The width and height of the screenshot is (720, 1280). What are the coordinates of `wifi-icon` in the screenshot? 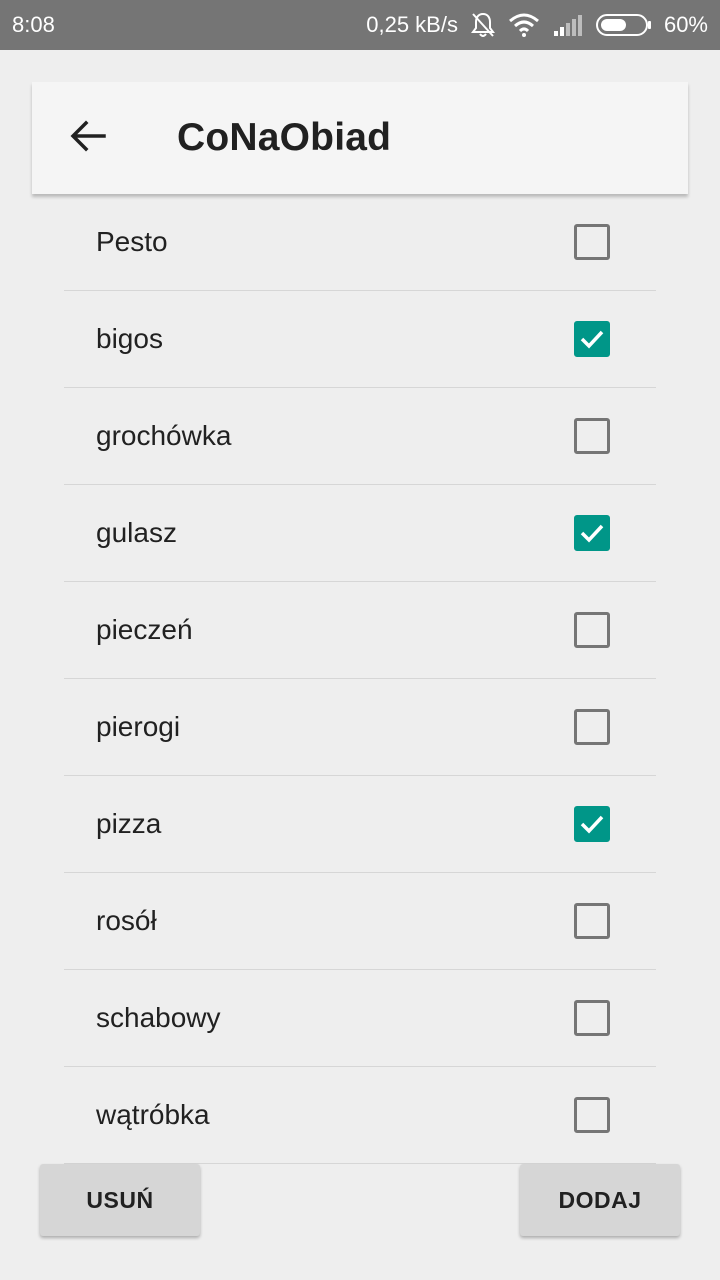 It's located at (524, 25).